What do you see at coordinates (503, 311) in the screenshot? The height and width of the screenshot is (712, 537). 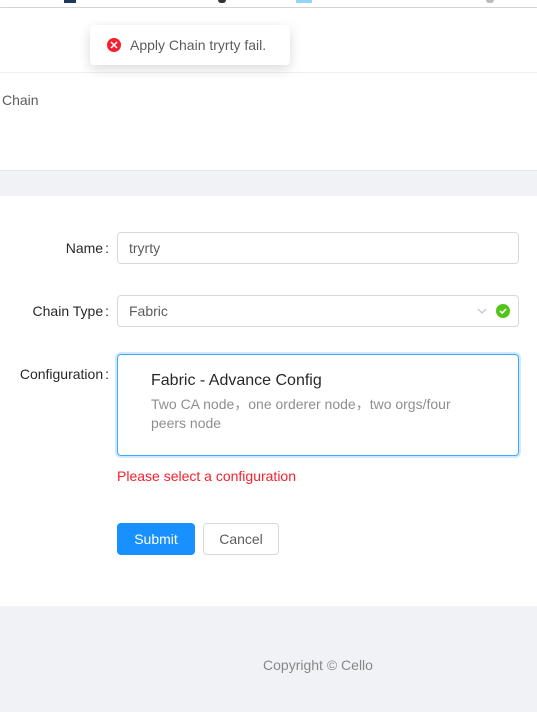 I see `check-circle-icon` at bounding box center [503, 311].